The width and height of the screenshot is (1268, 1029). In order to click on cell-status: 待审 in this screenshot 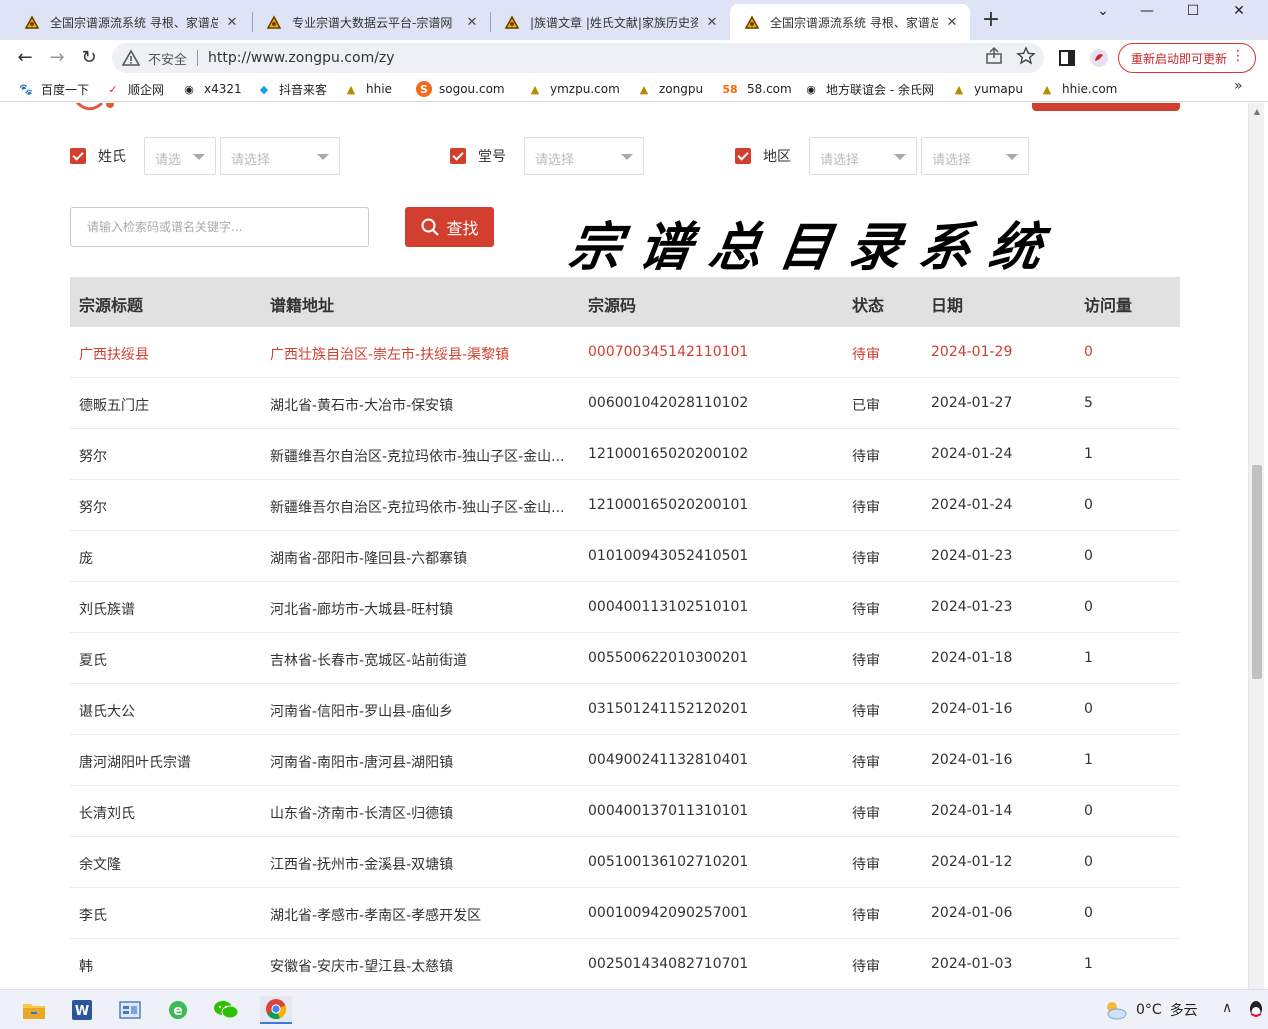, I will do `click(866, 865)`.